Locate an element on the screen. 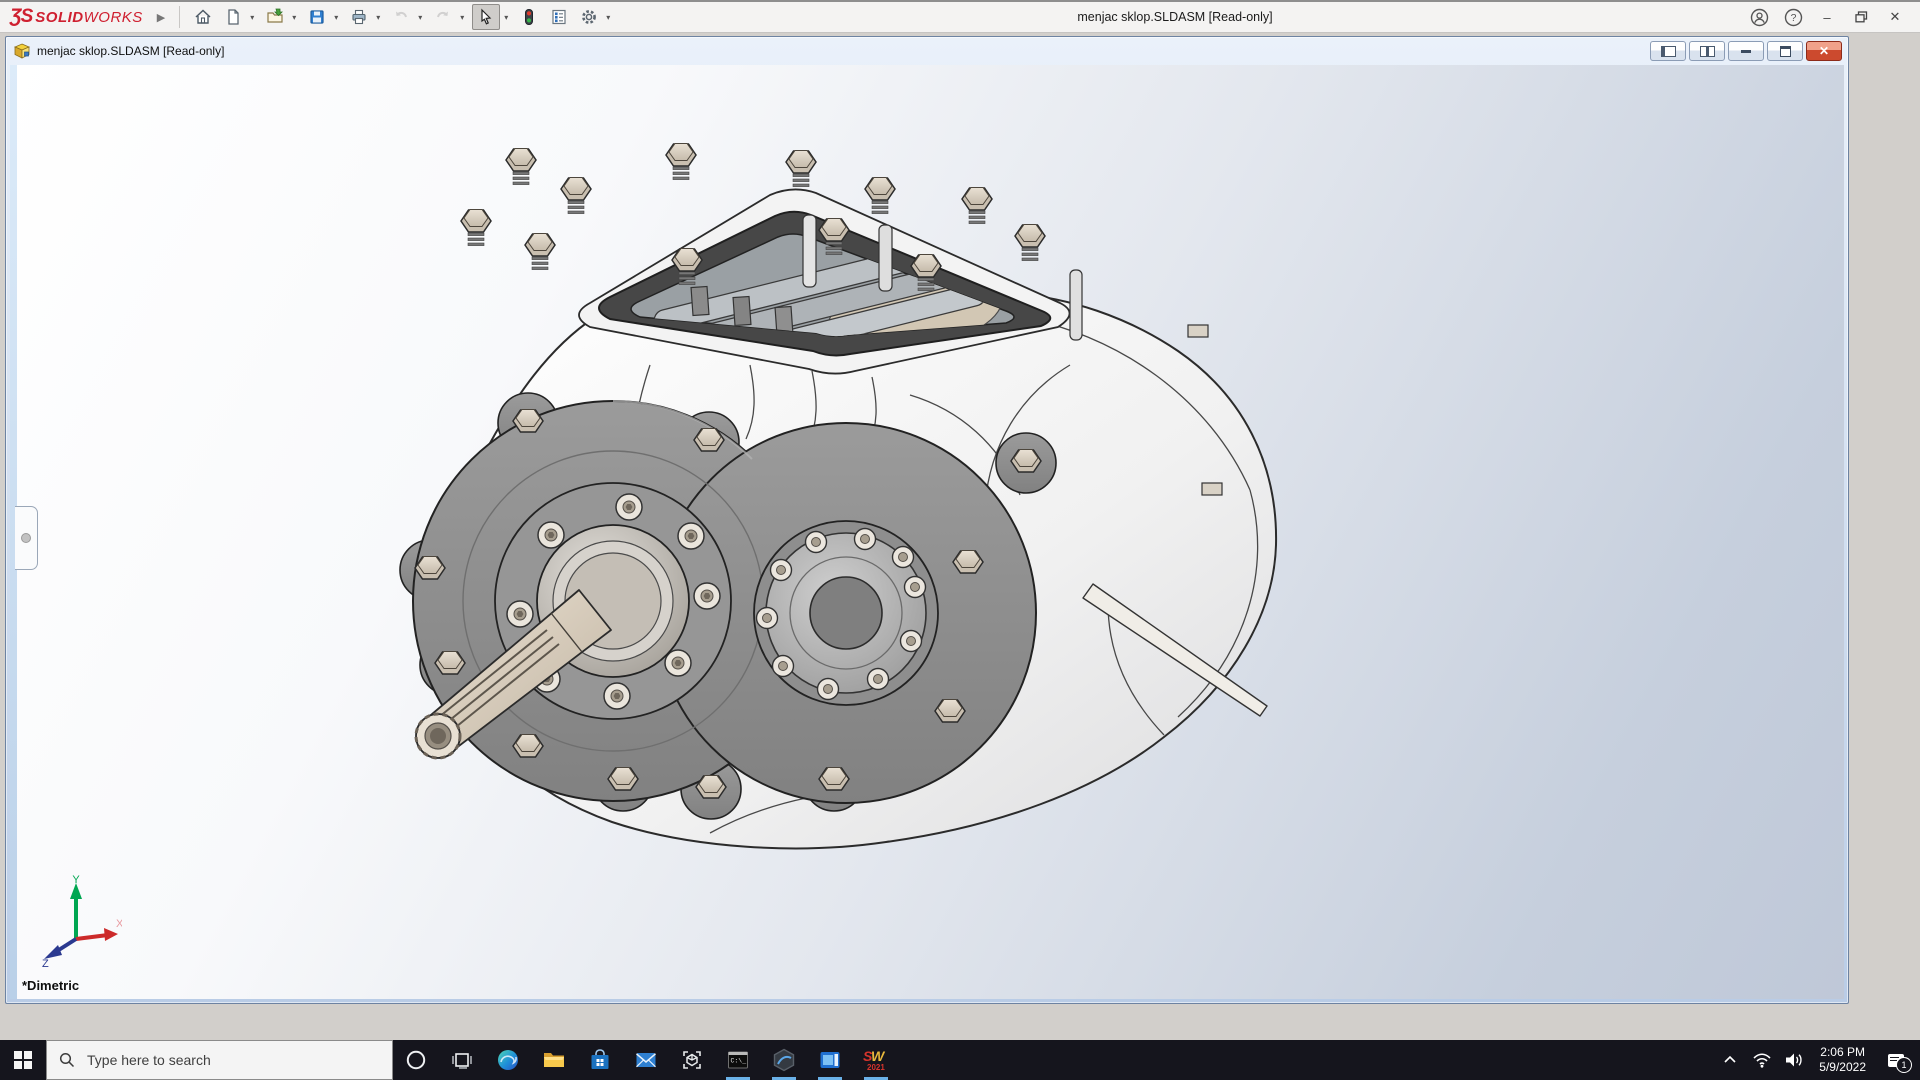  doc-restore-button is located at coordinates (1785, 51).